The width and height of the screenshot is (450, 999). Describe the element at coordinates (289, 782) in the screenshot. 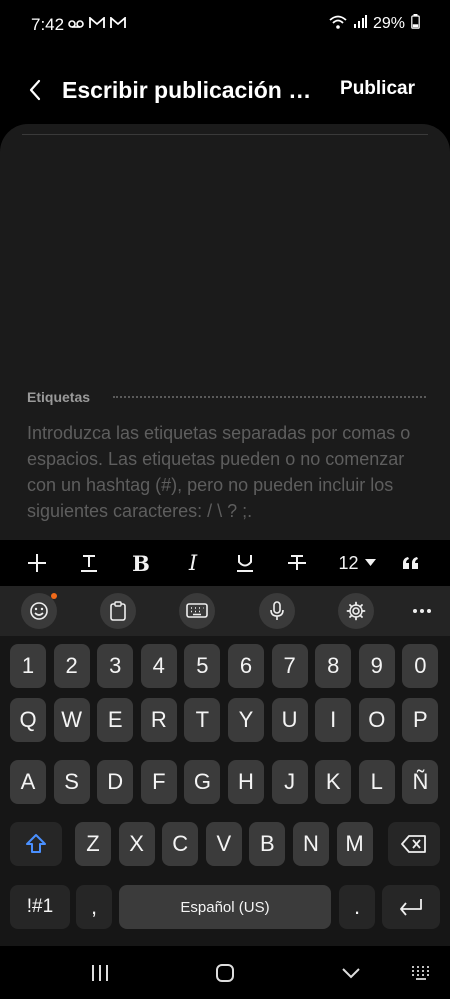

I see `key: J` at that location.